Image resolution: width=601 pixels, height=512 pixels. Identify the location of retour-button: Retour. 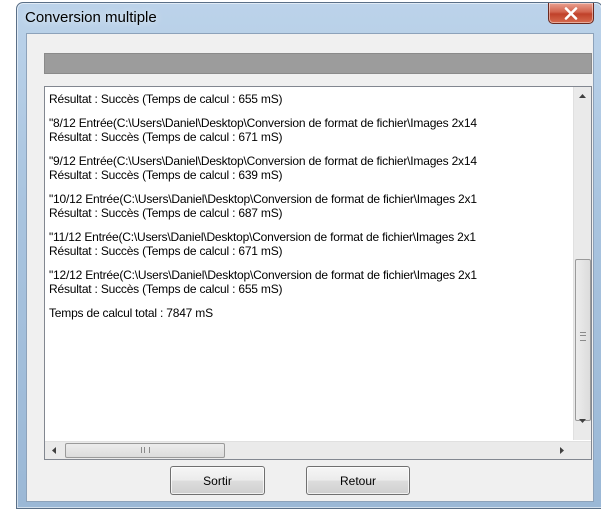
(358, 480).